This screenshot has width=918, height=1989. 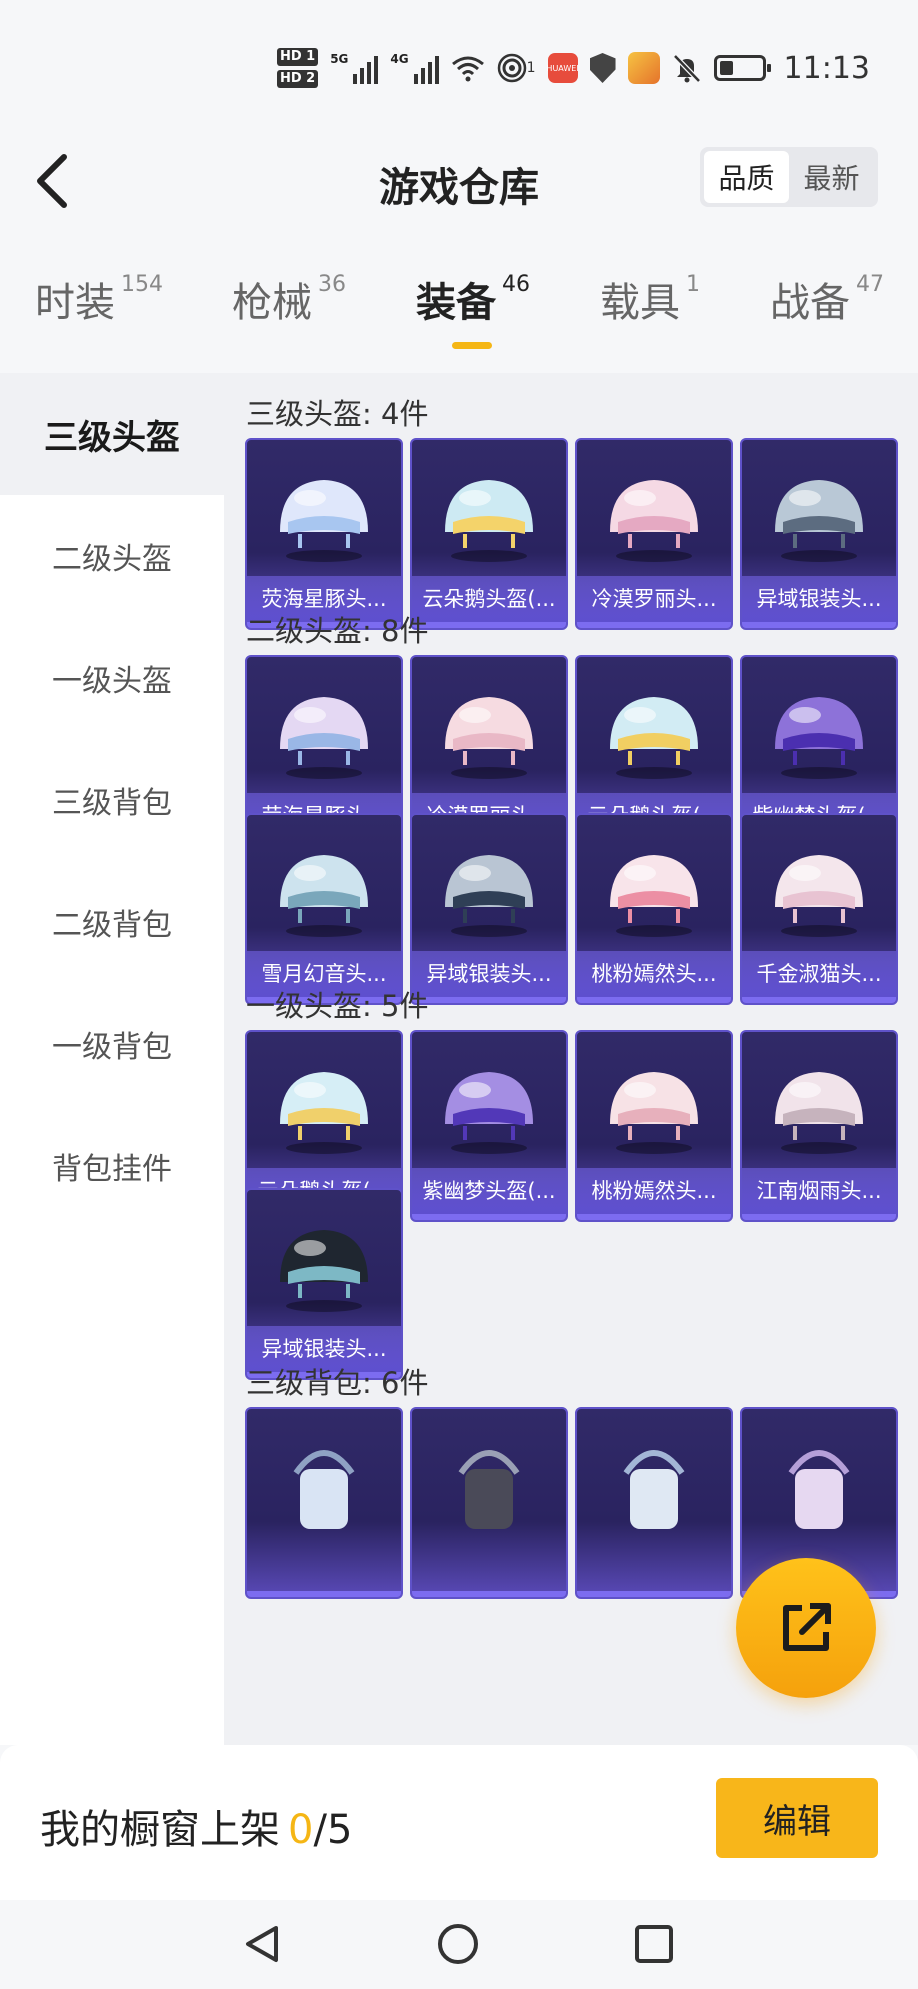 I want to click on tab-count: 36, so click(x=332, y=284).